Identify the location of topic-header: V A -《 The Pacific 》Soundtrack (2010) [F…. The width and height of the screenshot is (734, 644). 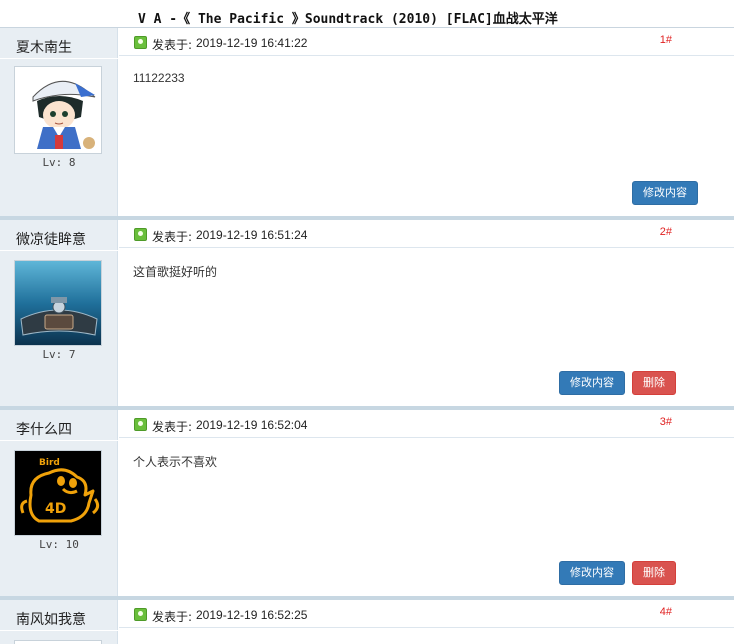
(367, 14).